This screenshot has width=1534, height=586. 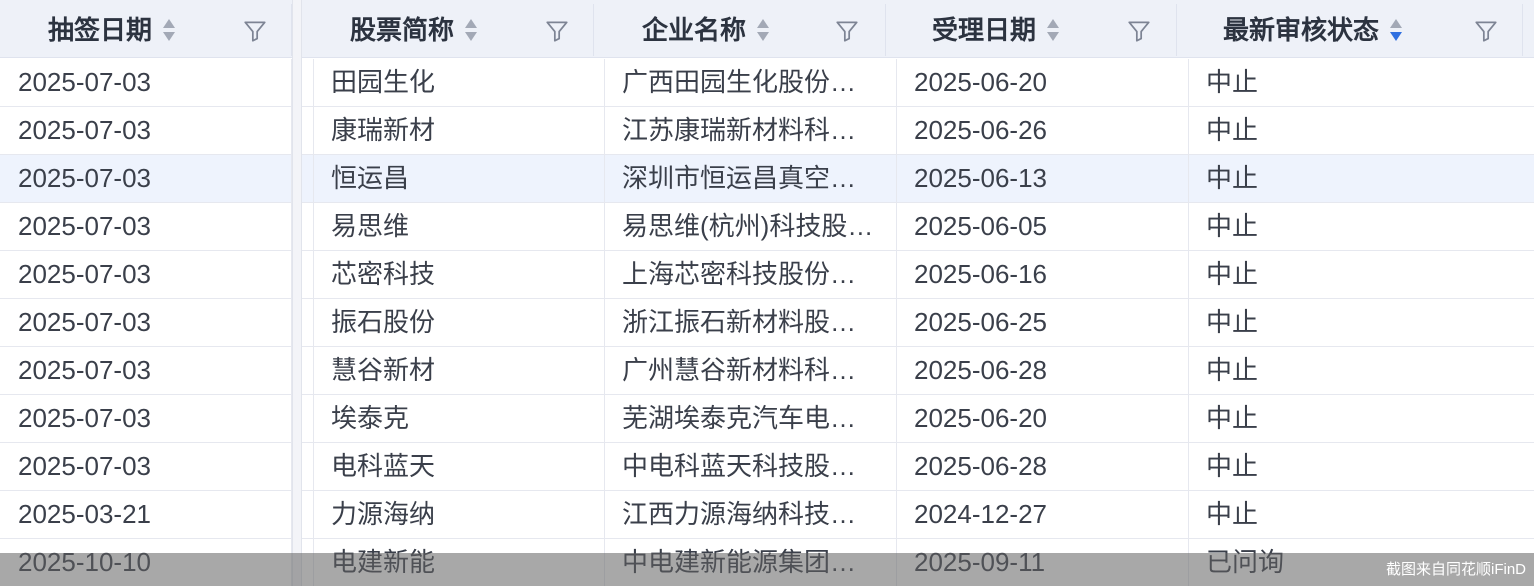 What do you see at coordinates (459, 418) in the screenshot?
I see `stock-name-cell: 埃泰克` at bounding box center [459, 418].